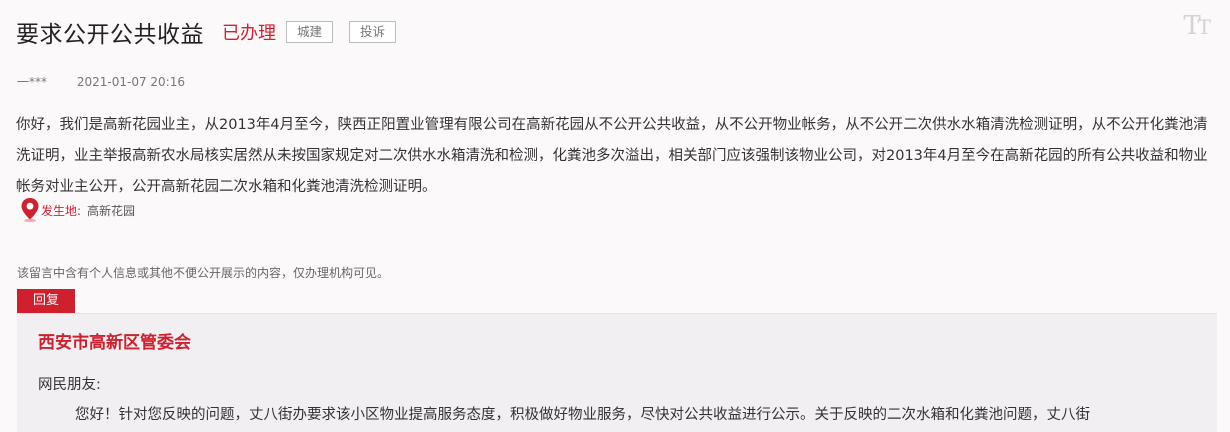 The height and width of the screenshot is (432, 1230). What do you see at coordinates (46, 301) in the screenshot?
I see `reply-tab: 回复` at bounding box center [46, 301].